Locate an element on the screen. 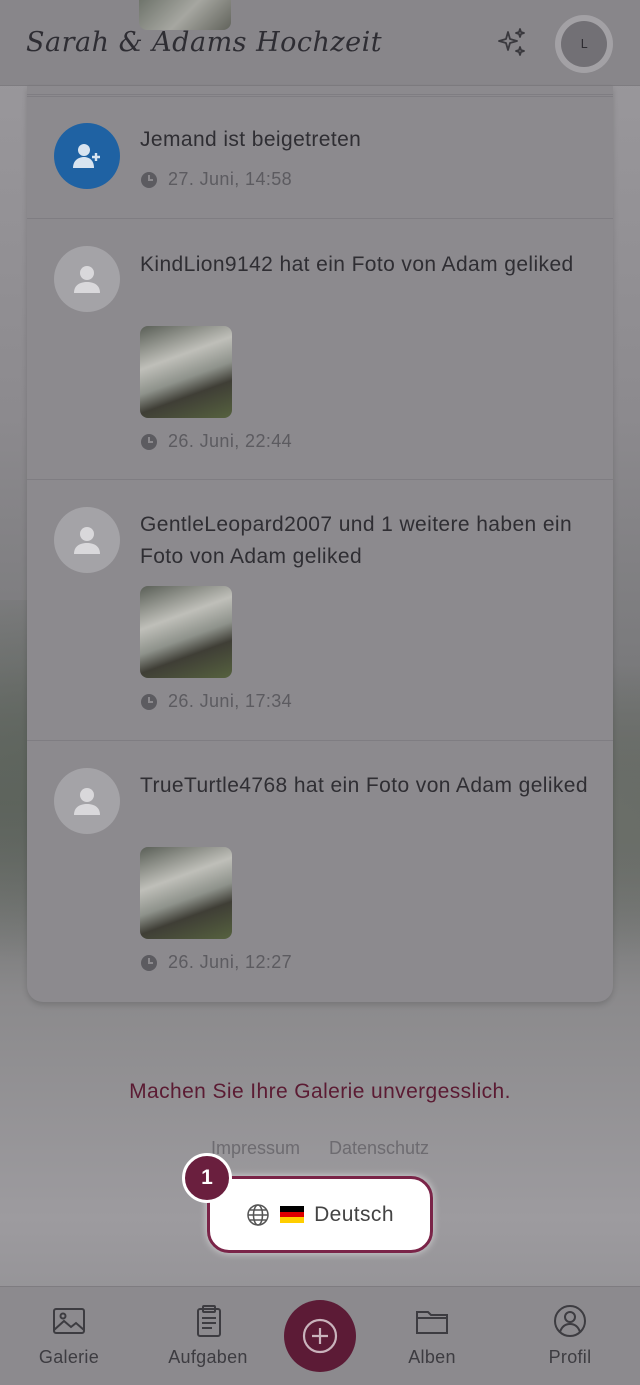 Image resolution: width=640 pixels, height=1385 pixels. user-avatar-button: L is located at coordinates (584, 44).